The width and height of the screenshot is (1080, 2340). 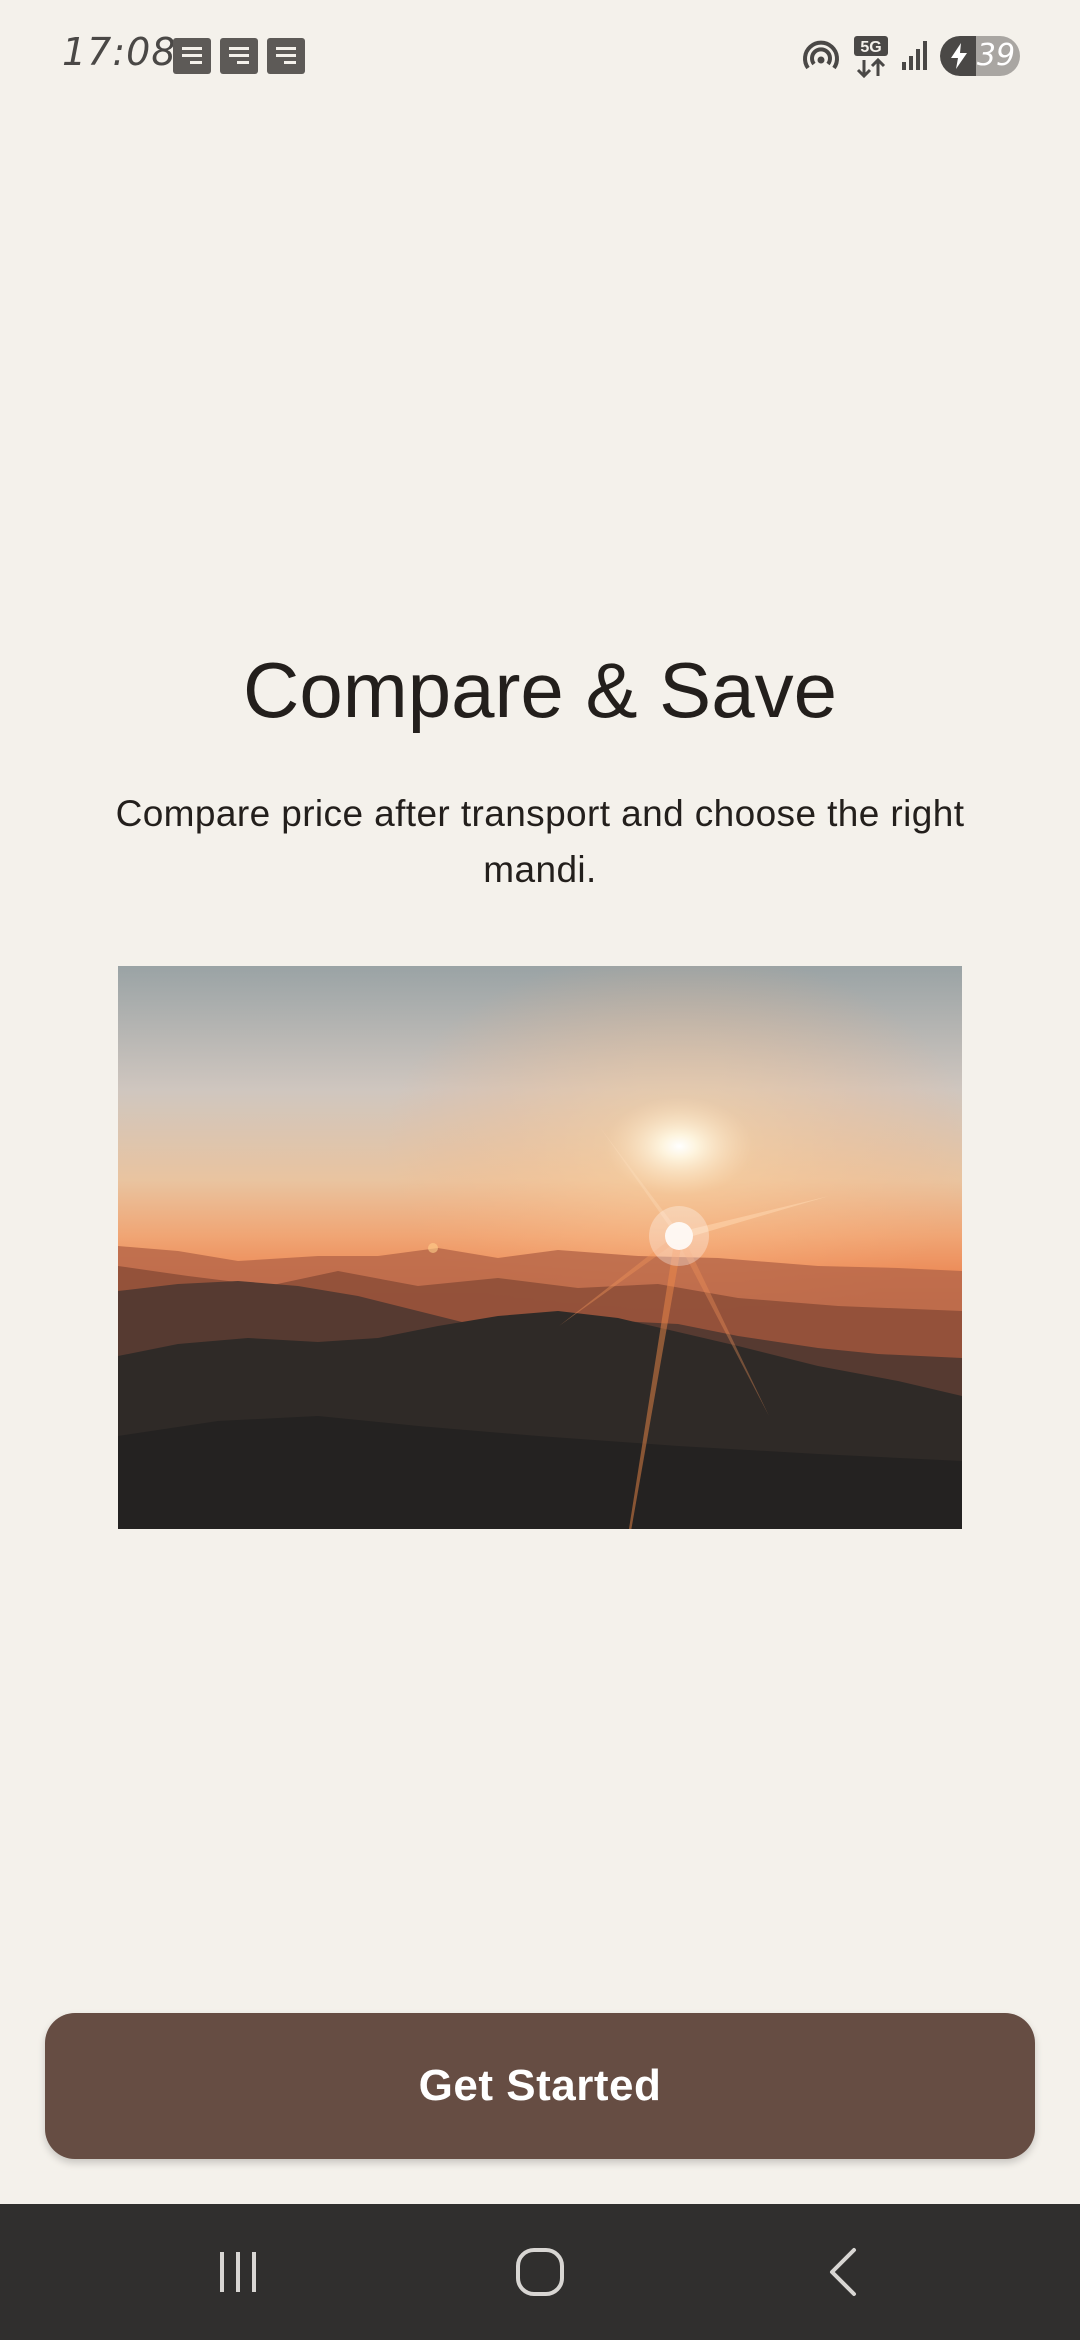 I want to click on recents-icon, so click(x=238, y=2272).